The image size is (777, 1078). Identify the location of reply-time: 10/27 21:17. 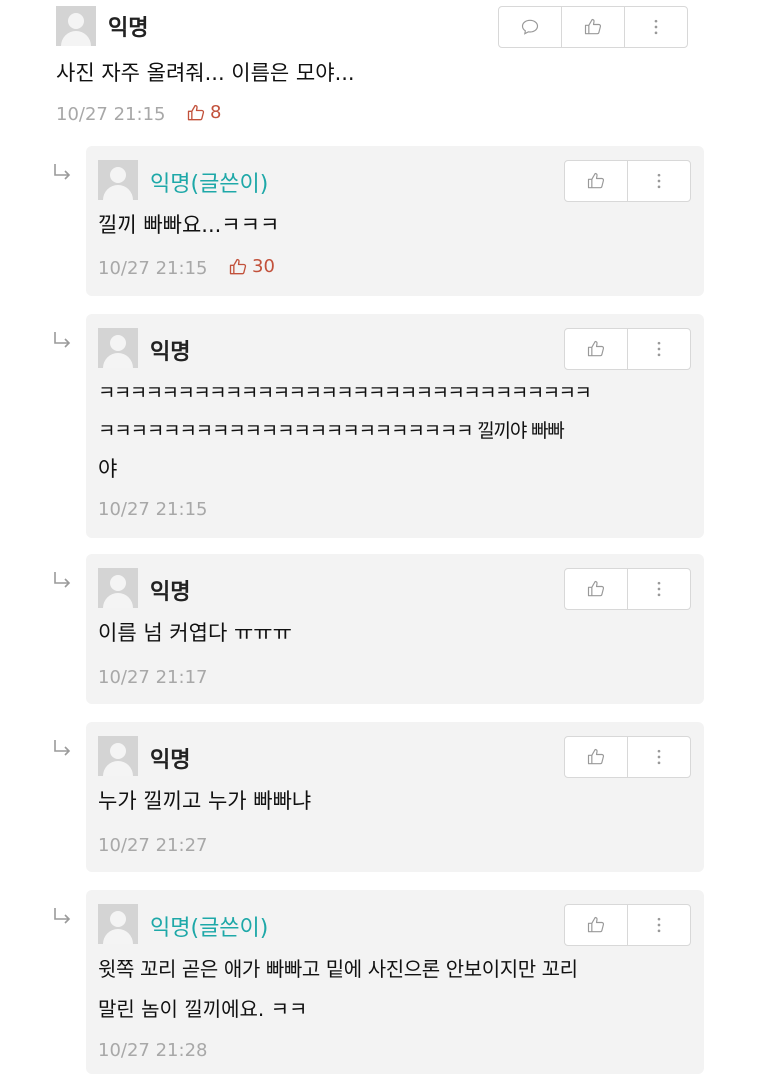
(153, 677).